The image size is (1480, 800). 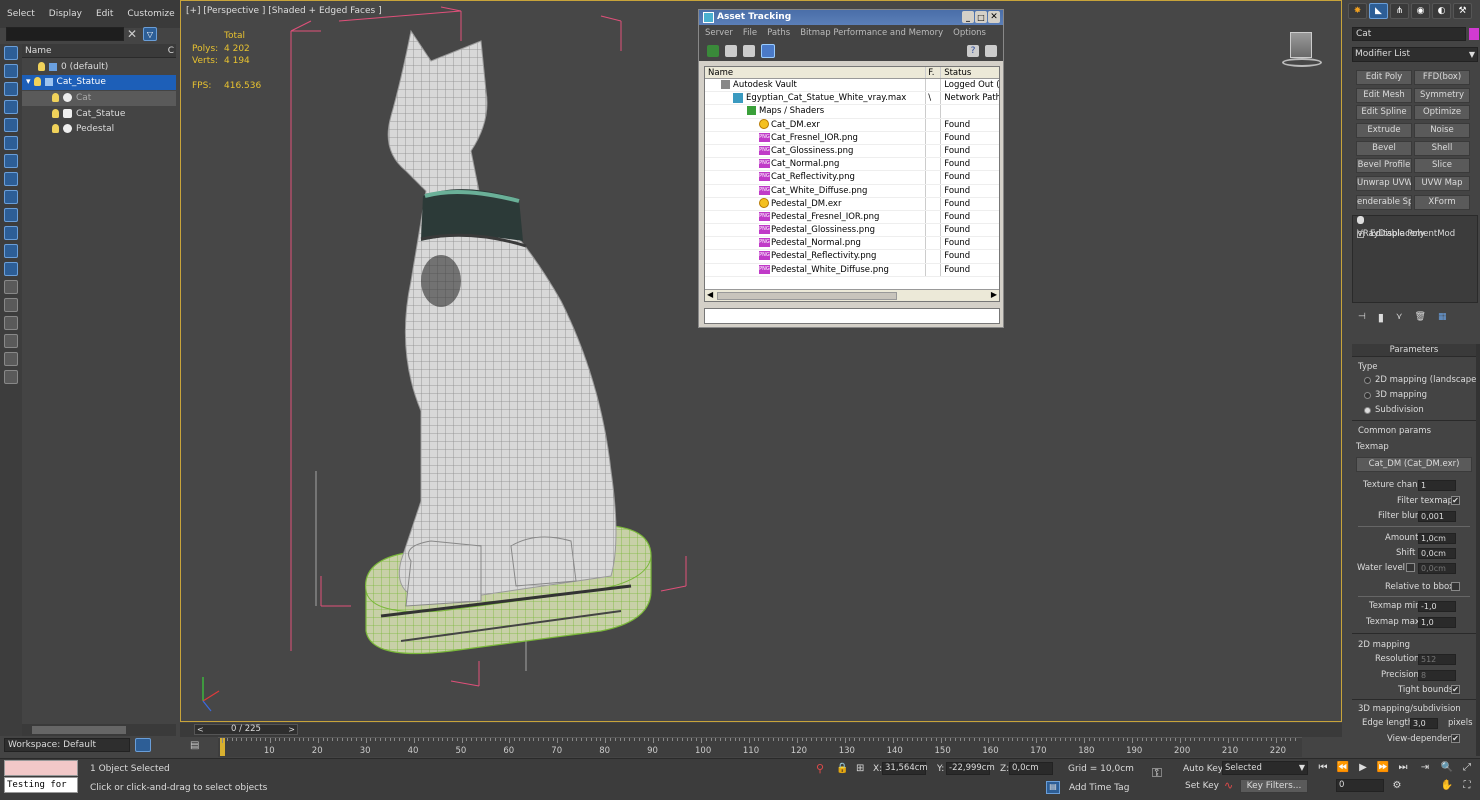 What do you see at coordinates (1343, 767) in the screenshot?
I see `previous-frame-icon: ⏪` at bounding box center [1343, 767].